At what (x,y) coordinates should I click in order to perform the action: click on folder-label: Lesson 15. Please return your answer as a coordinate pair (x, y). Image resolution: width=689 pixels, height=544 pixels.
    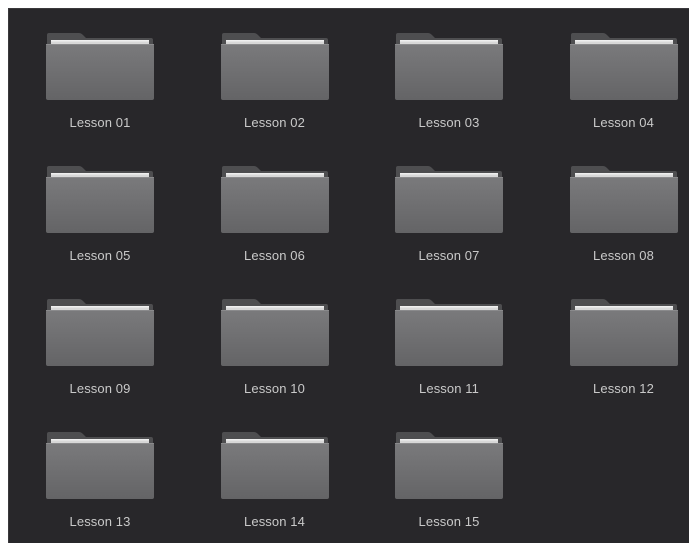
    Looking at the image, I should click on (449, 521).